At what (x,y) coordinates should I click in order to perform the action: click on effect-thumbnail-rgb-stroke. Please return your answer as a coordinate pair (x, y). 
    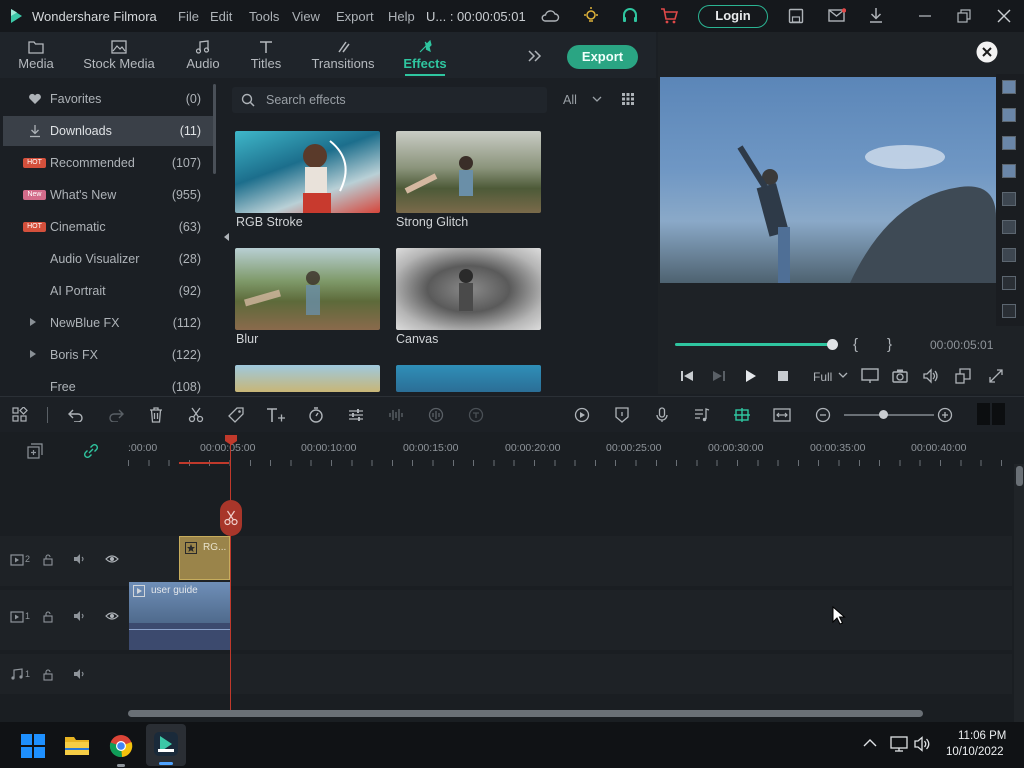
    Looking at the image, I should click on (307, 172).